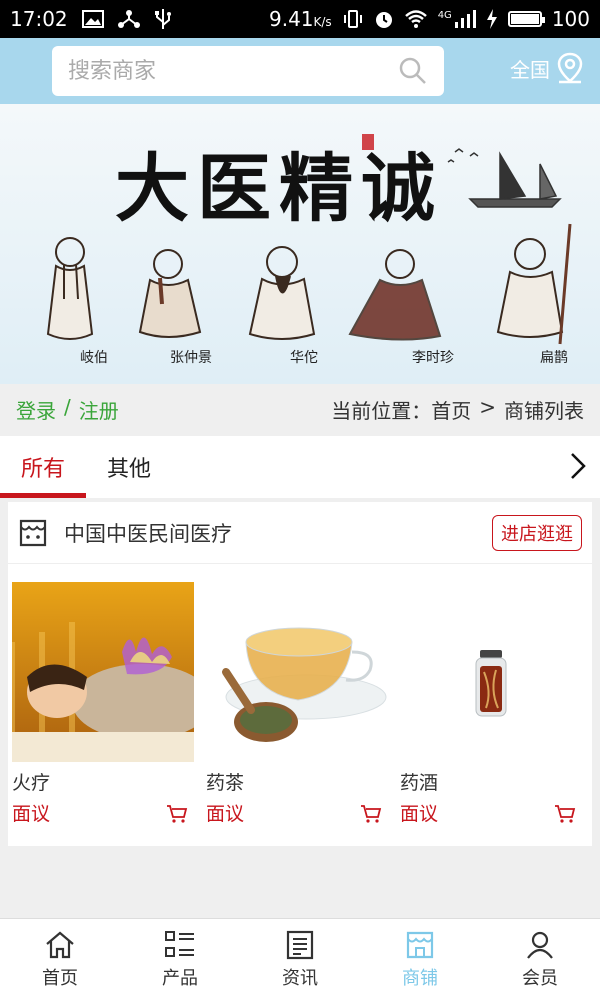 This screenshot has height=1000, width=600. Describe the element at coordinates (491, 19) in the screenshot. I see `charging-icon` at that location.